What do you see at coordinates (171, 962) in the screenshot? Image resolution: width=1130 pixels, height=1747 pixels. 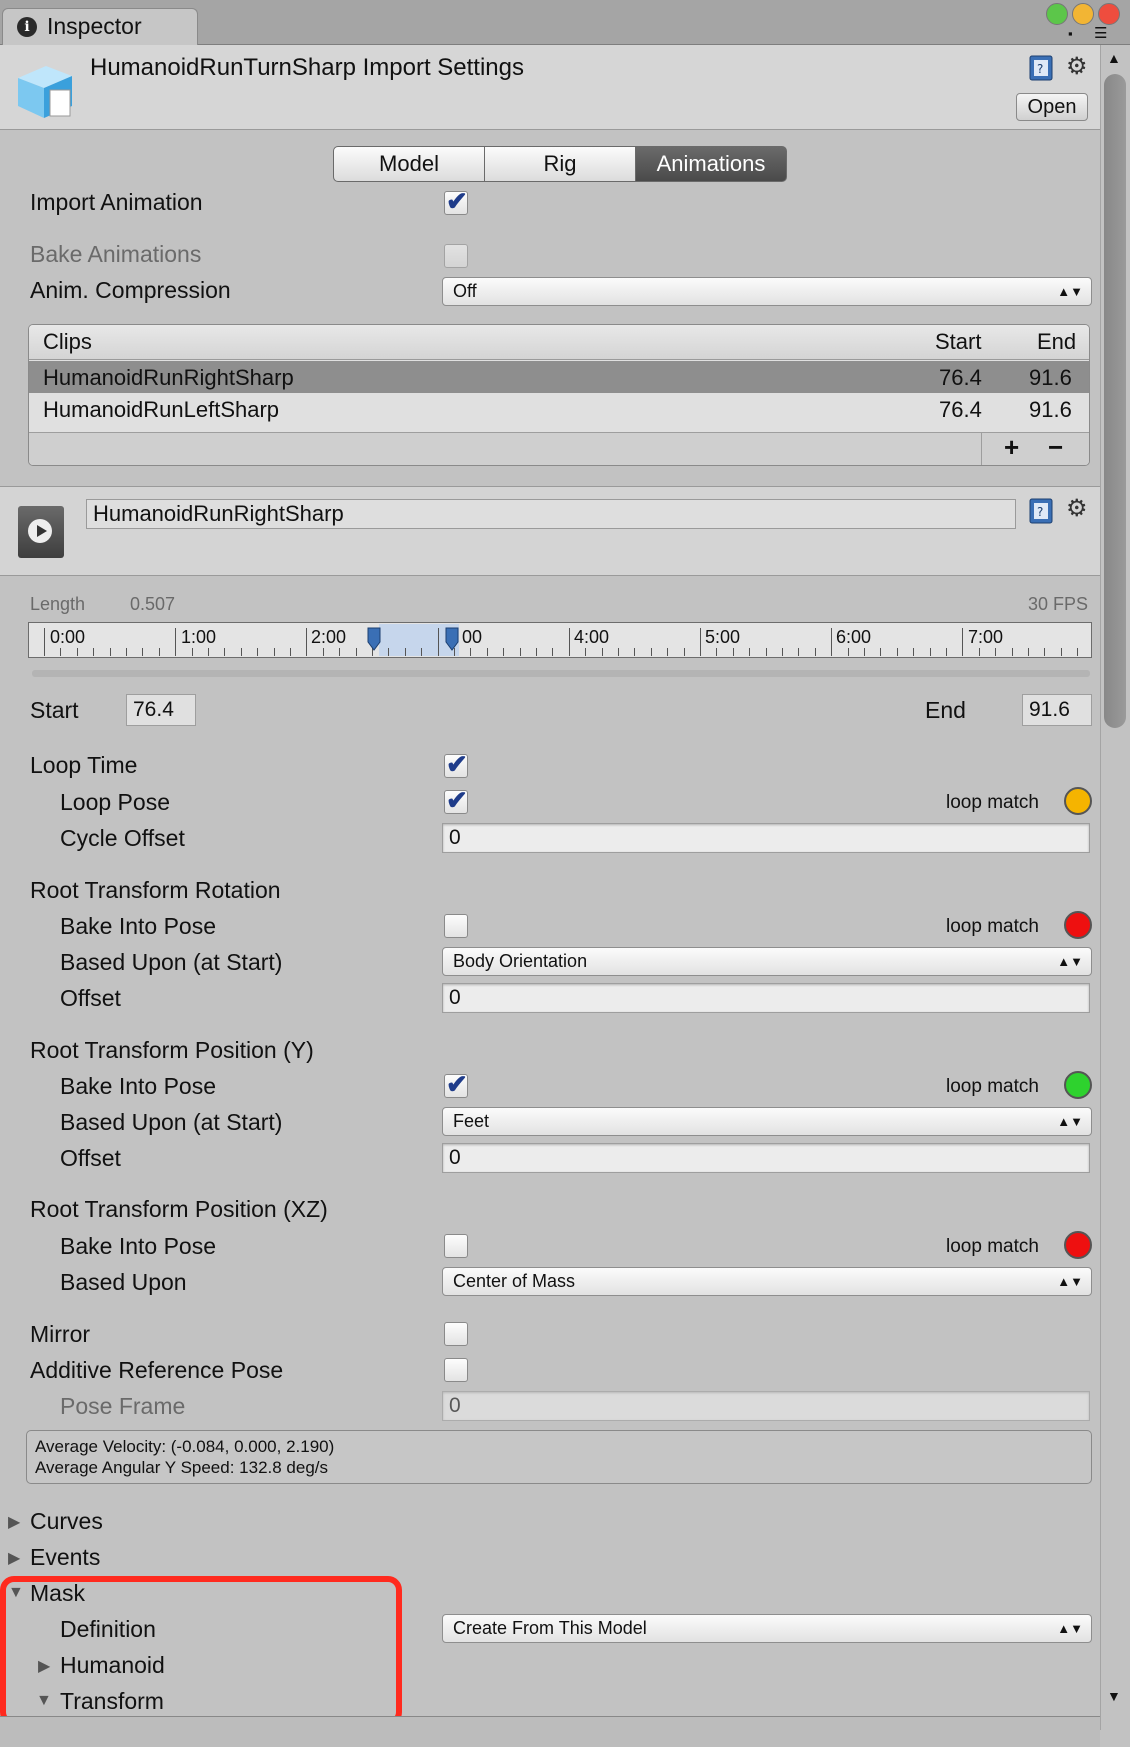 I see `based-upon-label: Based Upon (at Start)` at bounding box center [171, 962].